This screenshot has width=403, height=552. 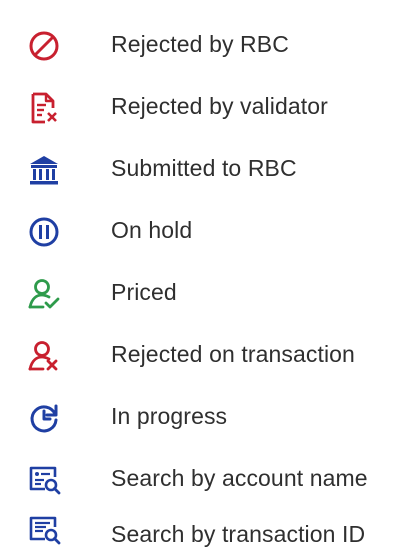 What do you see at coordinates (44, 356) in the screenshot?
I see `user-x-icon` at bounding box center [44, 356].